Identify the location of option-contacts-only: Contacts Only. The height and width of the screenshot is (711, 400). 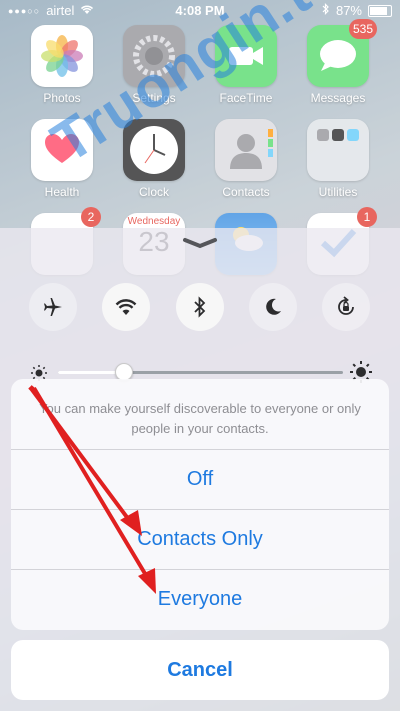
(200, 539).